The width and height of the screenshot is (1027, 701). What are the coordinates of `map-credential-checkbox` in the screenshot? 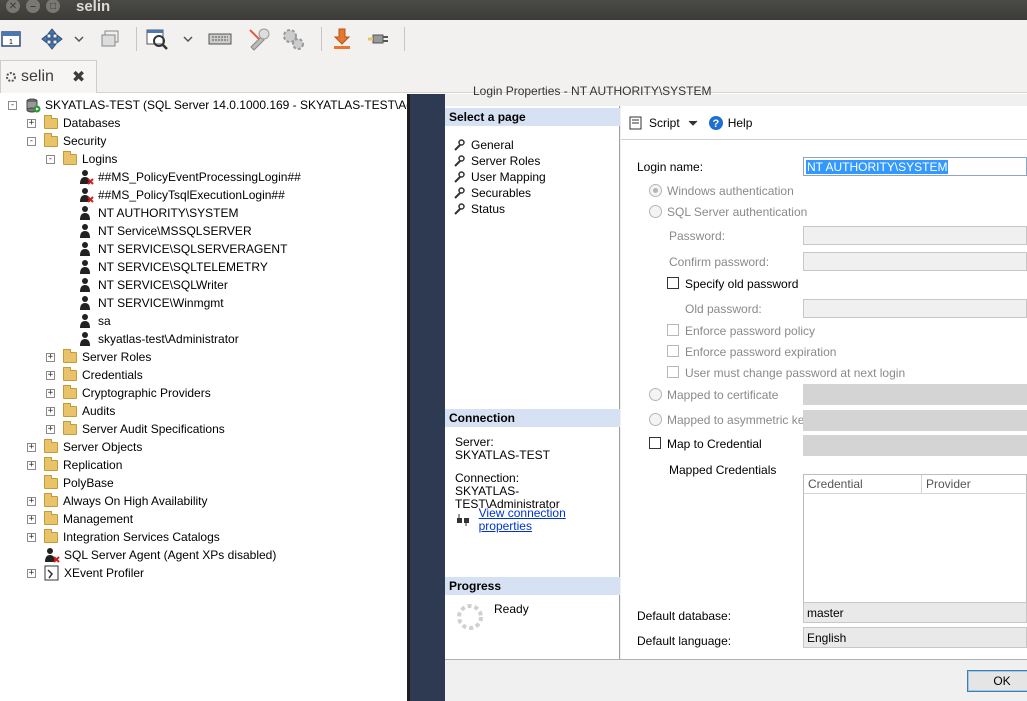 It's located at (655, 443).